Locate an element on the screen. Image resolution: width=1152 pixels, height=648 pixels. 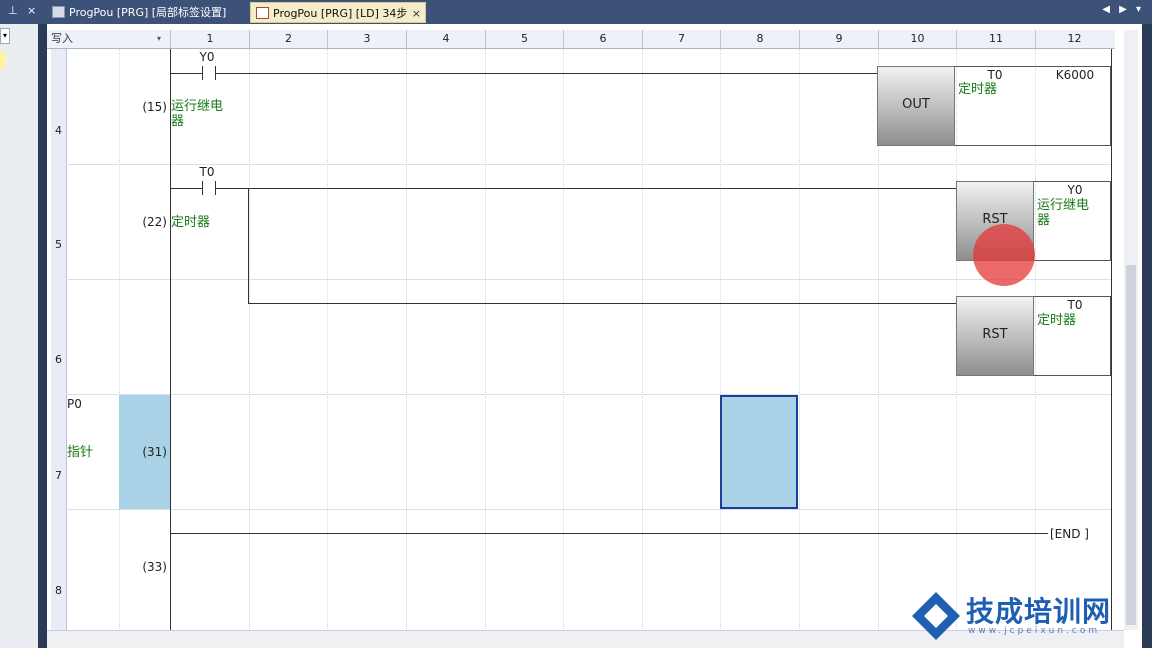
column-header-cell: 3 is located at coordinates (366, 39).